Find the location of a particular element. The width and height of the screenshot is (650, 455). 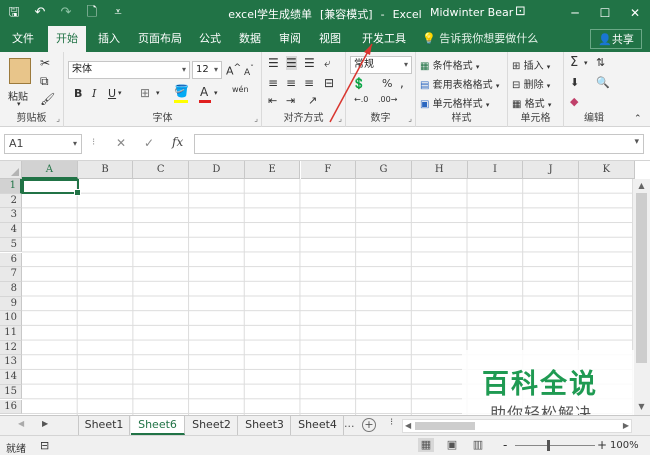

active-cell is located at coordinates (51, 187).